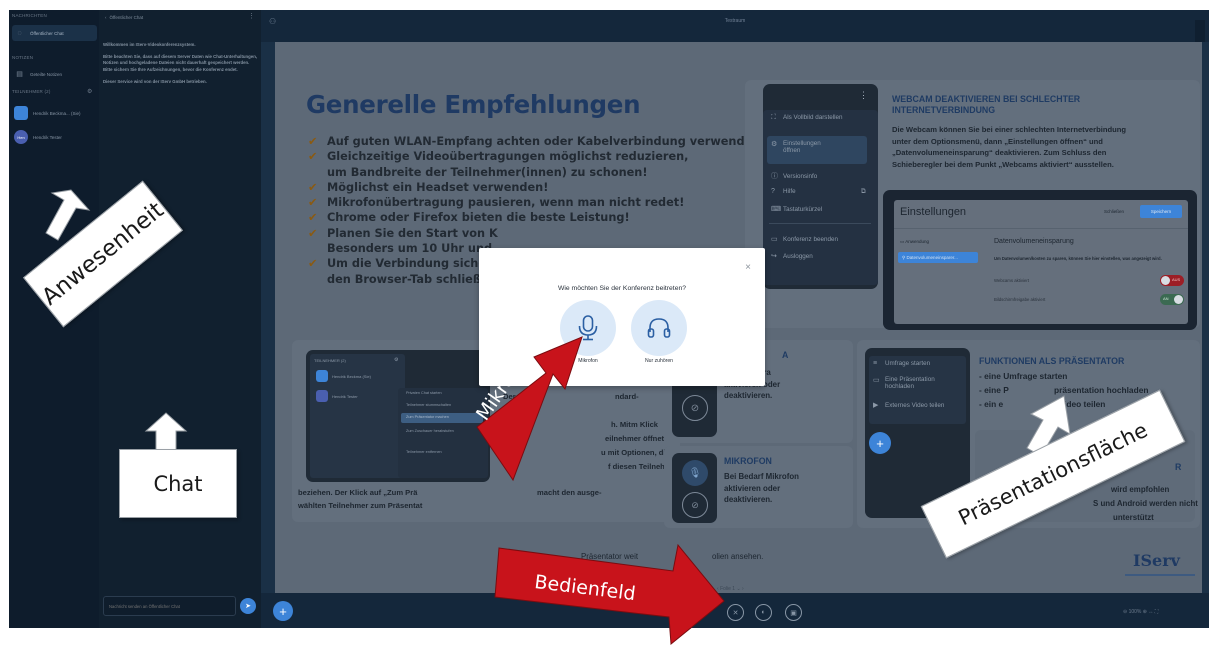 Image resolution: width=1209 pixels, height=649 pixels. I want to click on annotation-chat: Chat, so click(178, 483).